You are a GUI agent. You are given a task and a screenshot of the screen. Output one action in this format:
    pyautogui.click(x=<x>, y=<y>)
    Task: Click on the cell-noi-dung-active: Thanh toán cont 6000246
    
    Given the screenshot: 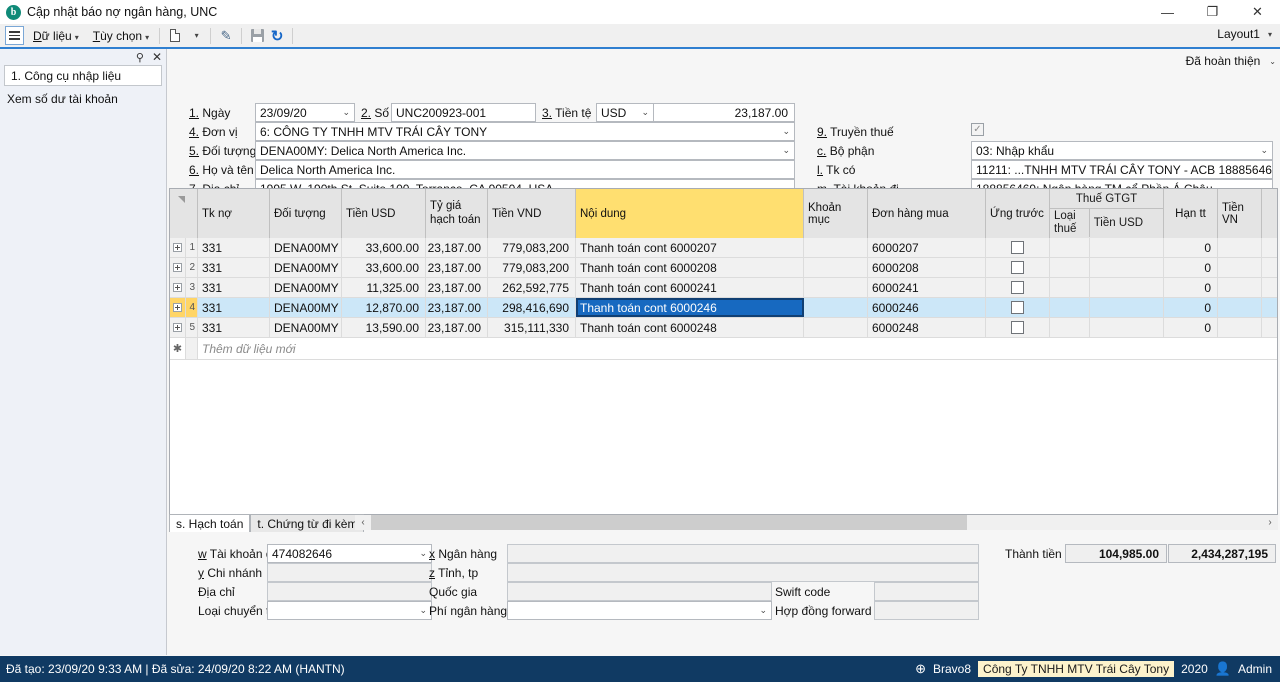 What is the action you would take?
    pyautogui.click(x=690, y=307)
    